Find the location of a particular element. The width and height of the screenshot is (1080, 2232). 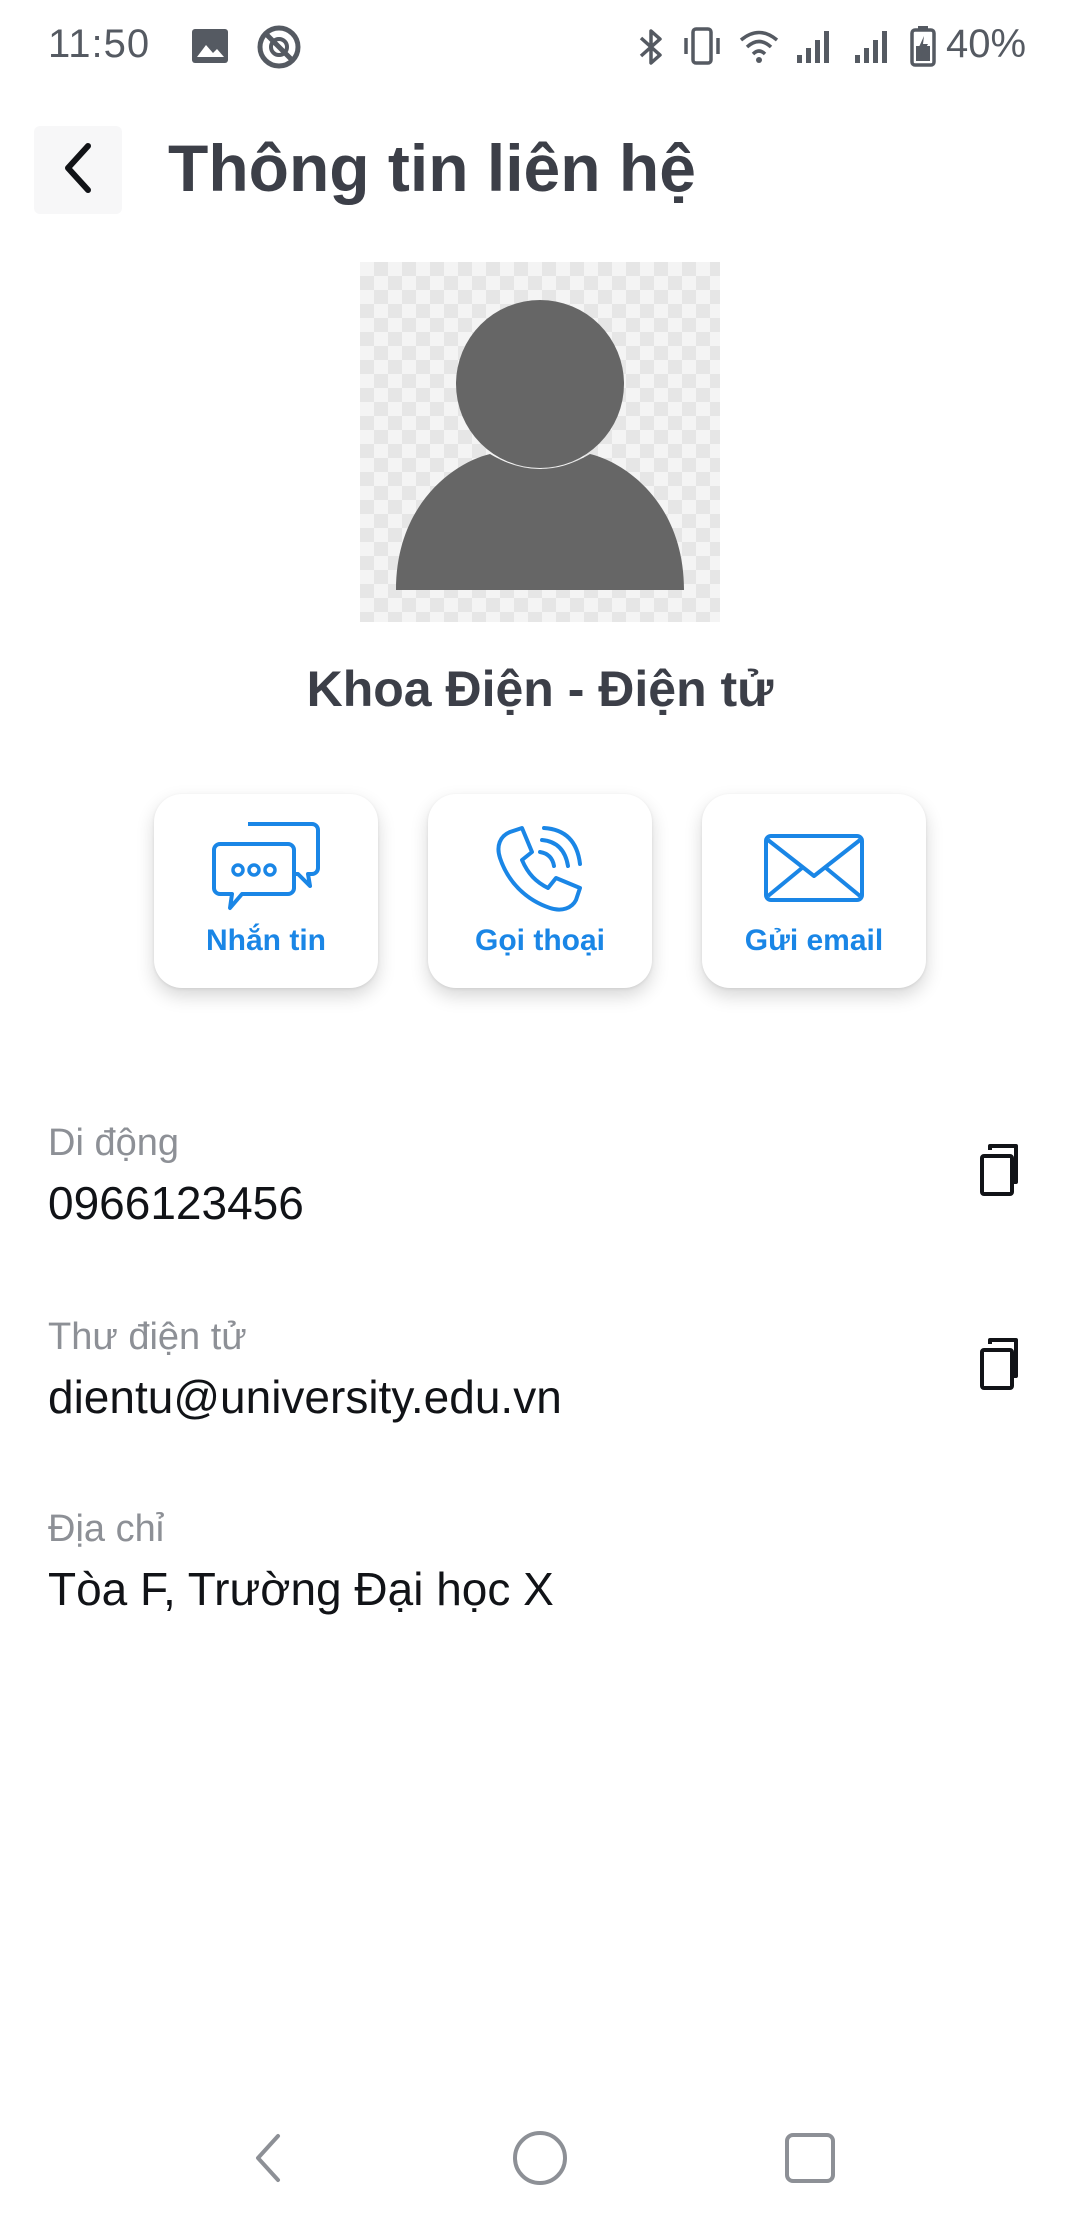

call-button: Gọi thoại is located at coordinates (540, 891).